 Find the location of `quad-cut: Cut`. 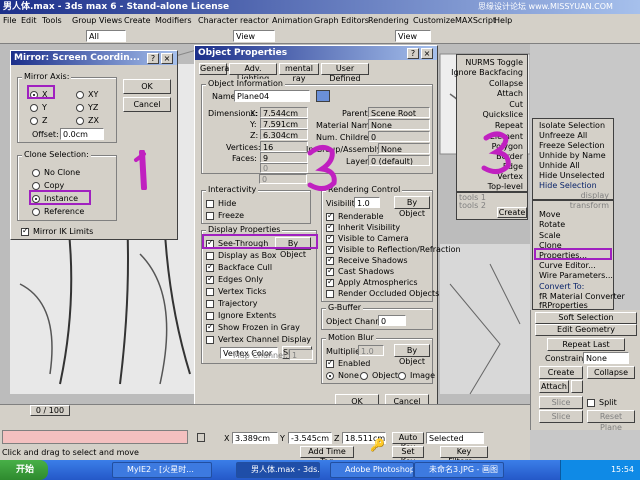

quad-cut: Cut is located at coordinates (516, 105).